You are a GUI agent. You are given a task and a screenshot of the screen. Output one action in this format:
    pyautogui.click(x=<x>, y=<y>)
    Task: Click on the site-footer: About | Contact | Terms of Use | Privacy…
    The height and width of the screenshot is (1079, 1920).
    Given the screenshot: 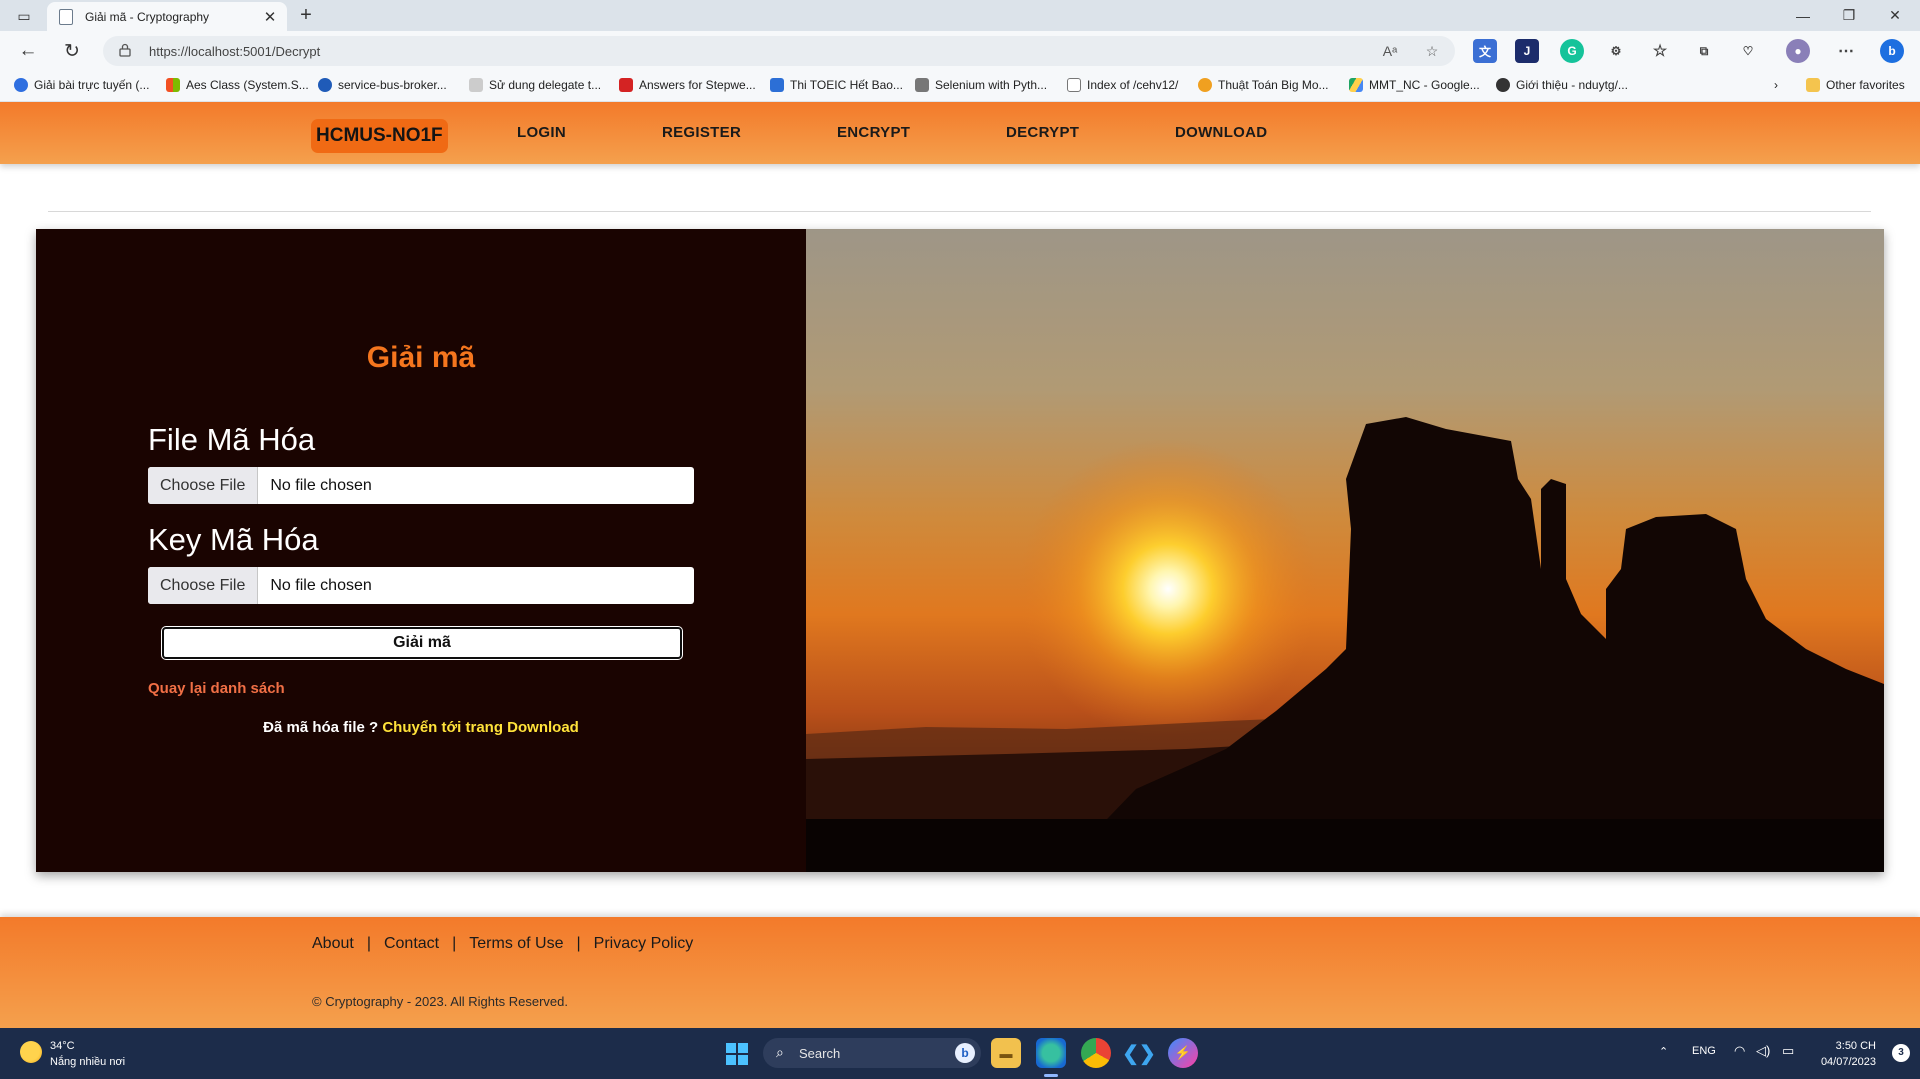 What is the action you would take?
    pyautogui.click(x=960, y=972)
    